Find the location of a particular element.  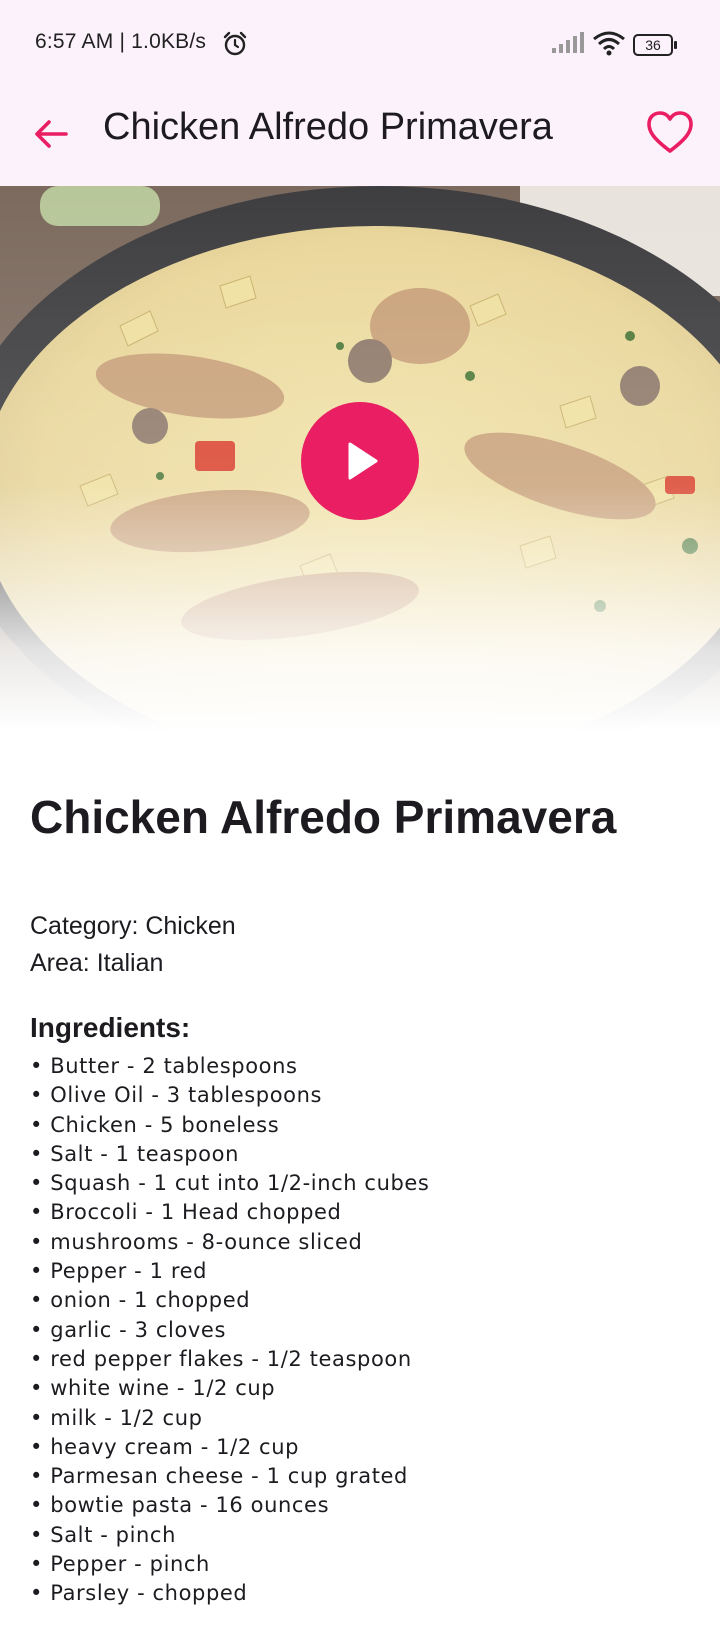

heart-outline-icon is located at coordinates (670, 132).